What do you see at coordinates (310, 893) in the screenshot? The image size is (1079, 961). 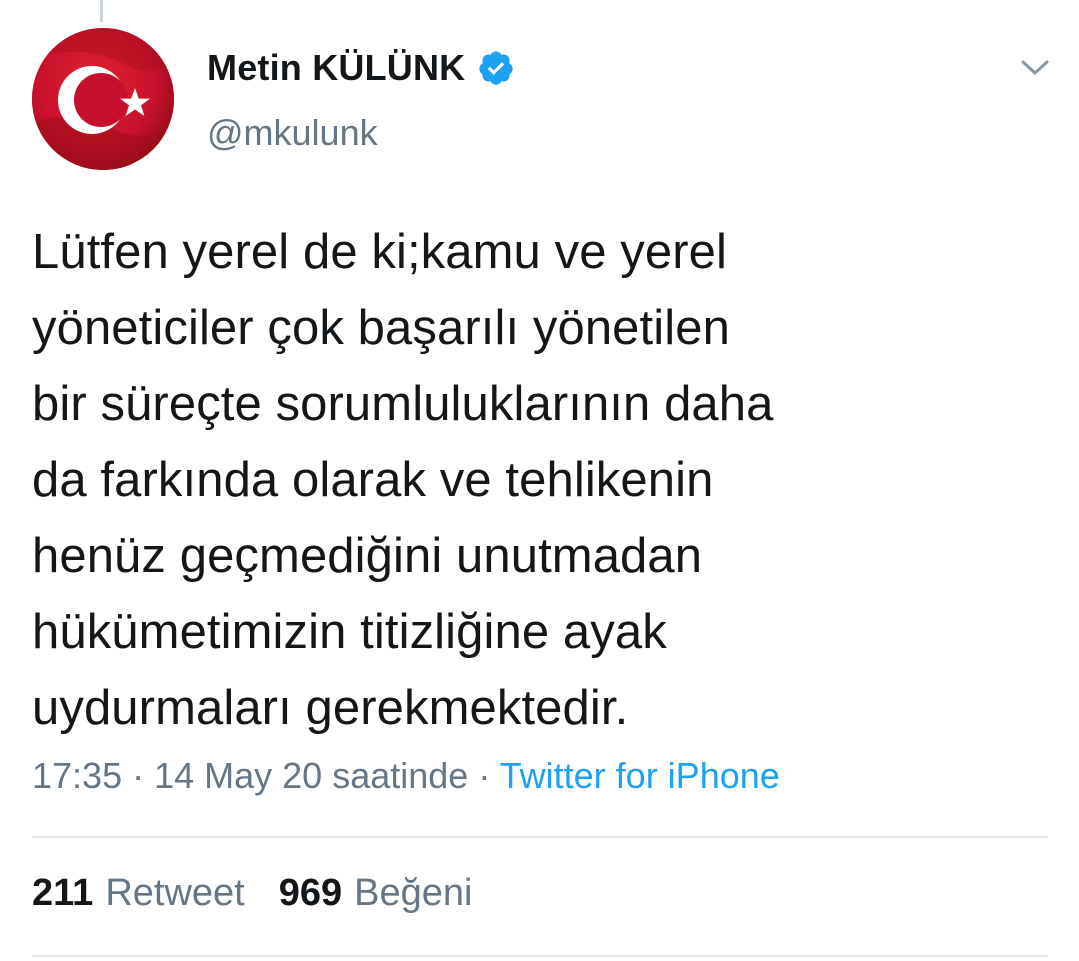 I see `like-count-value: 969` at bounding box center [310, 893].